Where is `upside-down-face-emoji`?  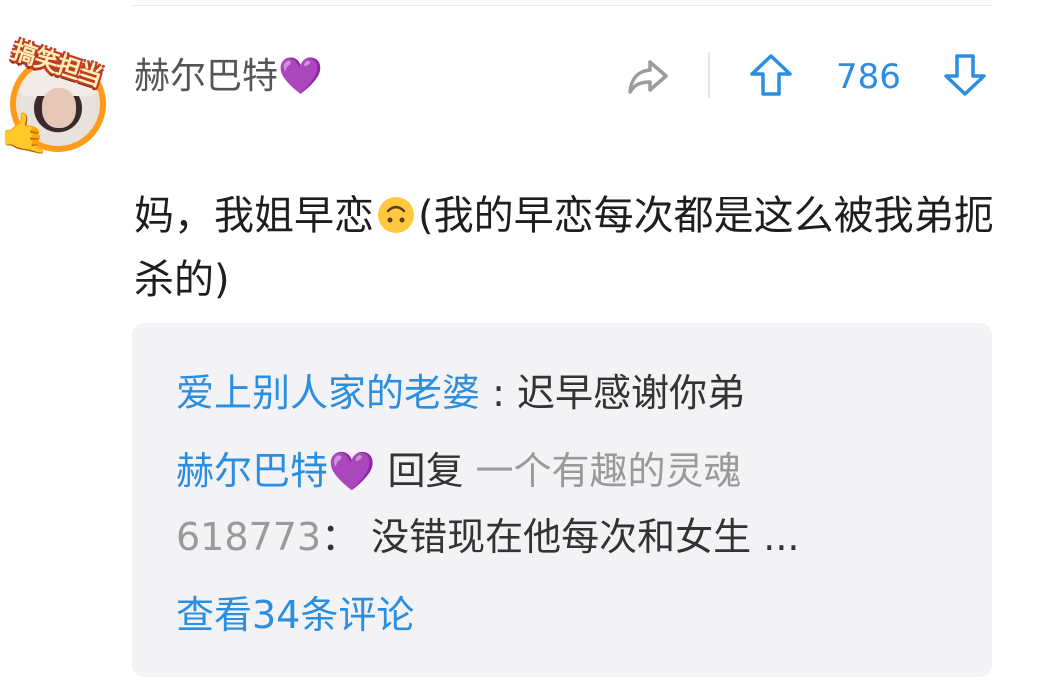
upside-down-face-emoji is located at coordinates (396, 215).